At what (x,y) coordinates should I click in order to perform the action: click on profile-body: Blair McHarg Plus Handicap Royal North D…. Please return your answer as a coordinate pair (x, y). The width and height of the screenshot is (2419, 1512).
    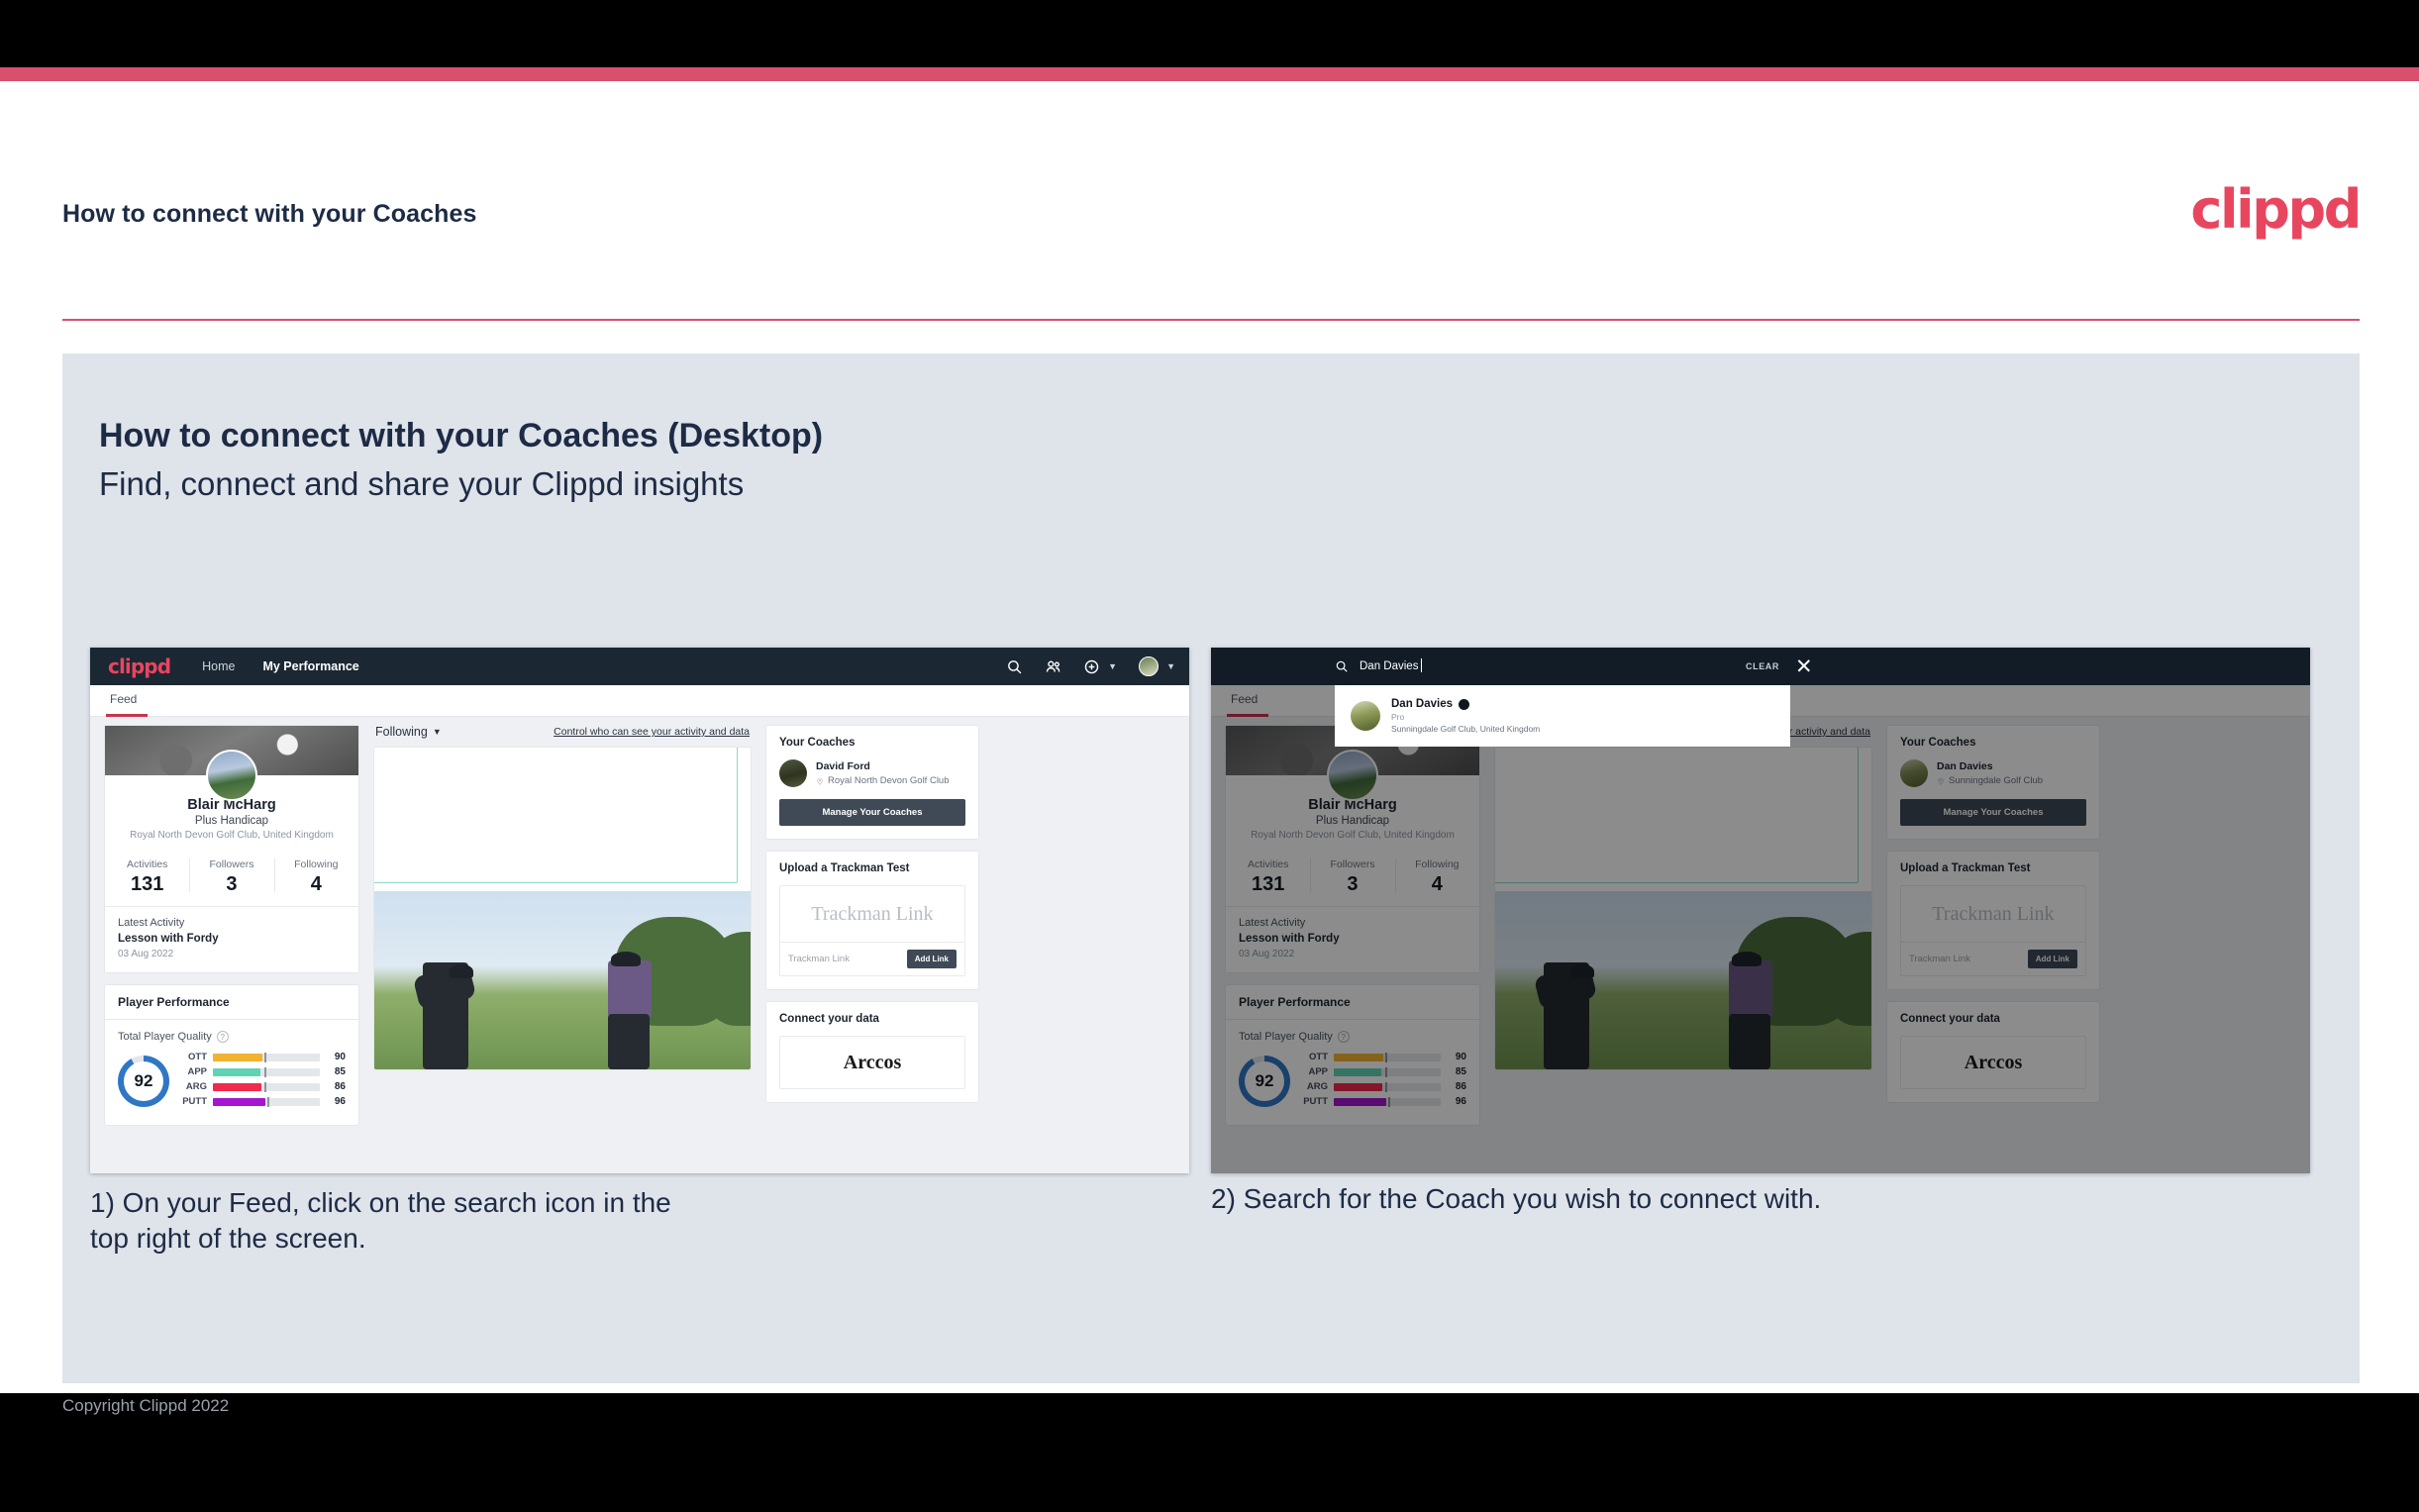
    Looking at the image, I should click on (231, 861).